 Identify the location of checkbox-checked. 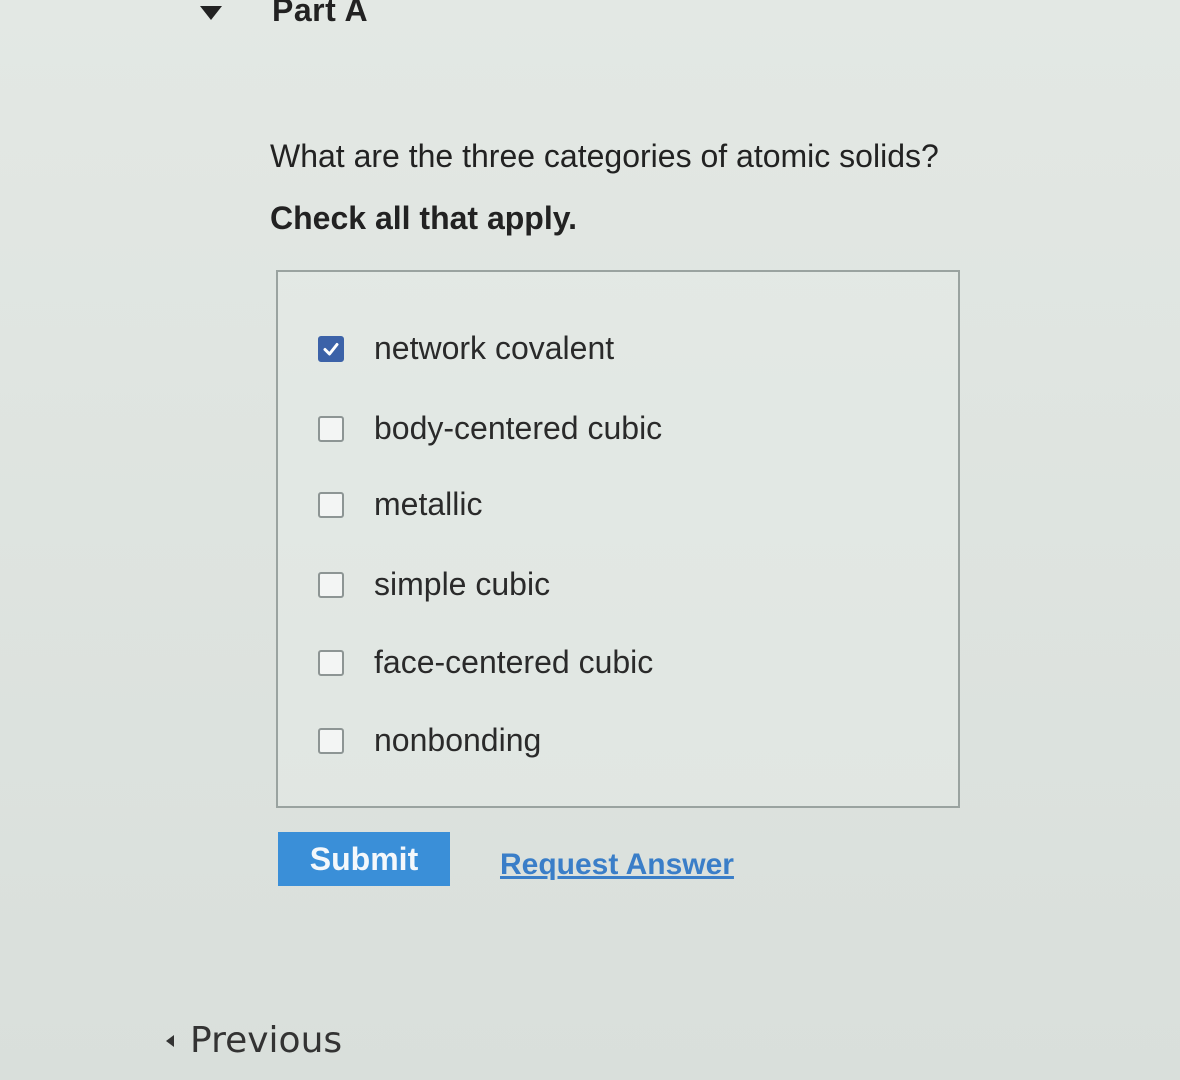
(331, 348).